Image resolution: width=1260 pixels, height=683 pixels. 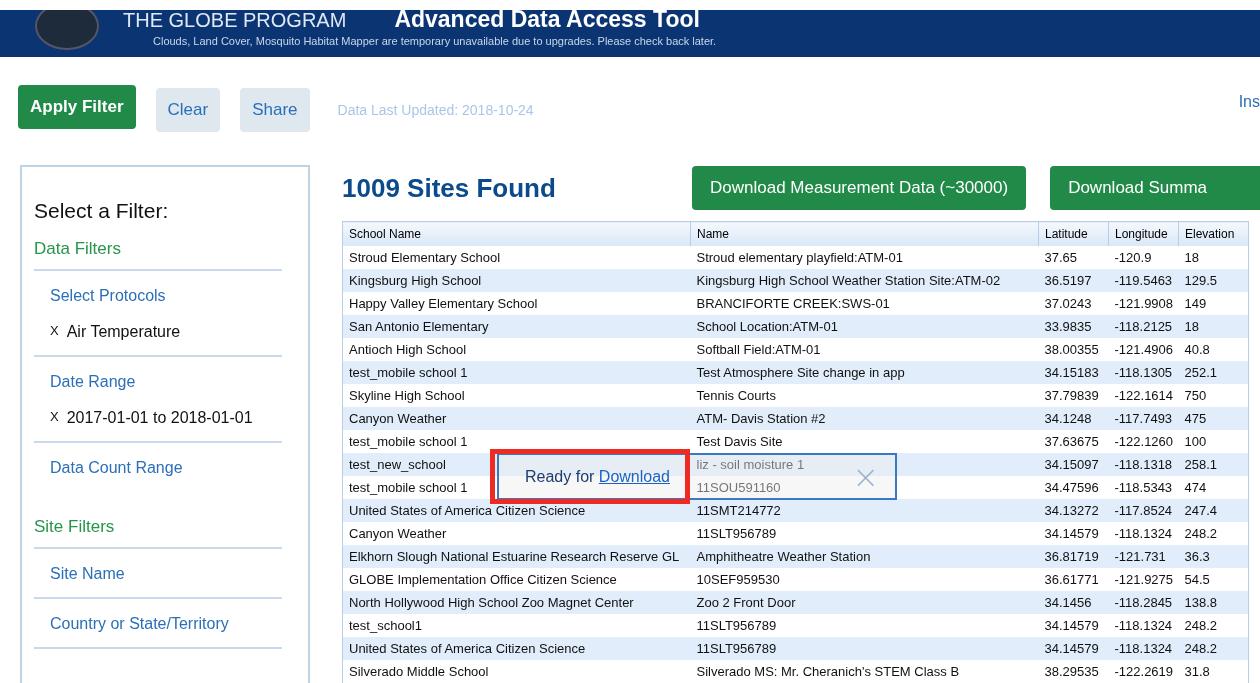 What do you see at coordinates (158, 533) in the screenshot?
I see `section-heading: Site Filters` at bounding box center [158, 533].